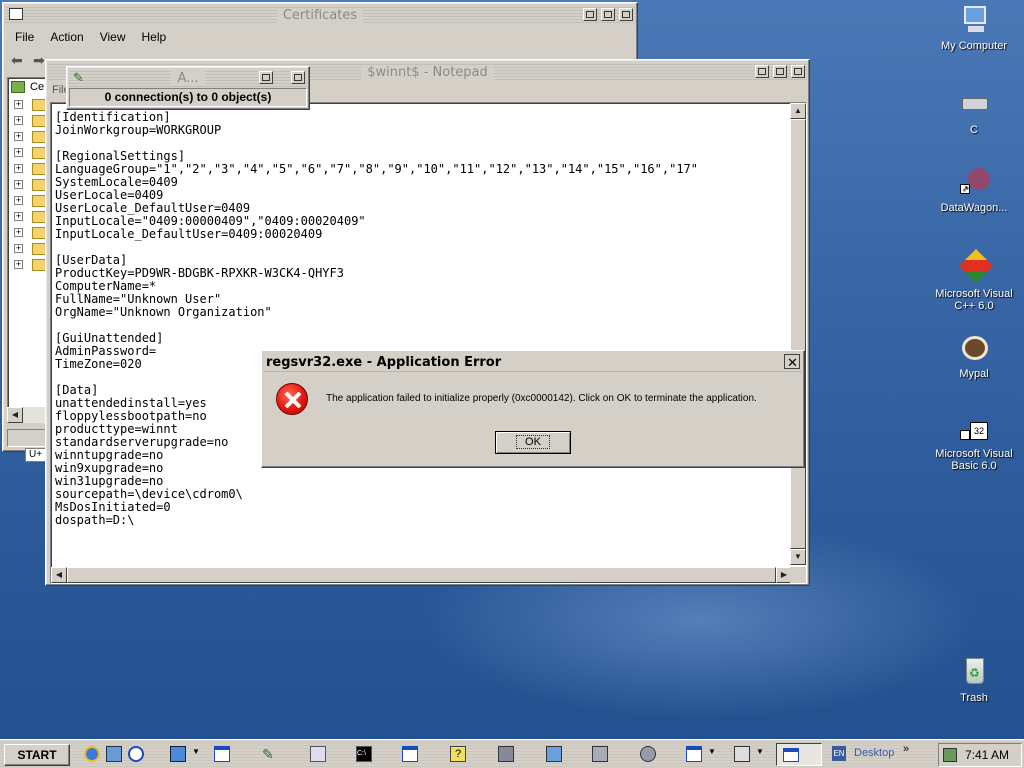  Describe the element at coordinates (975, 266) in the screenshot. I see `visual-cpp-icon` at that location.